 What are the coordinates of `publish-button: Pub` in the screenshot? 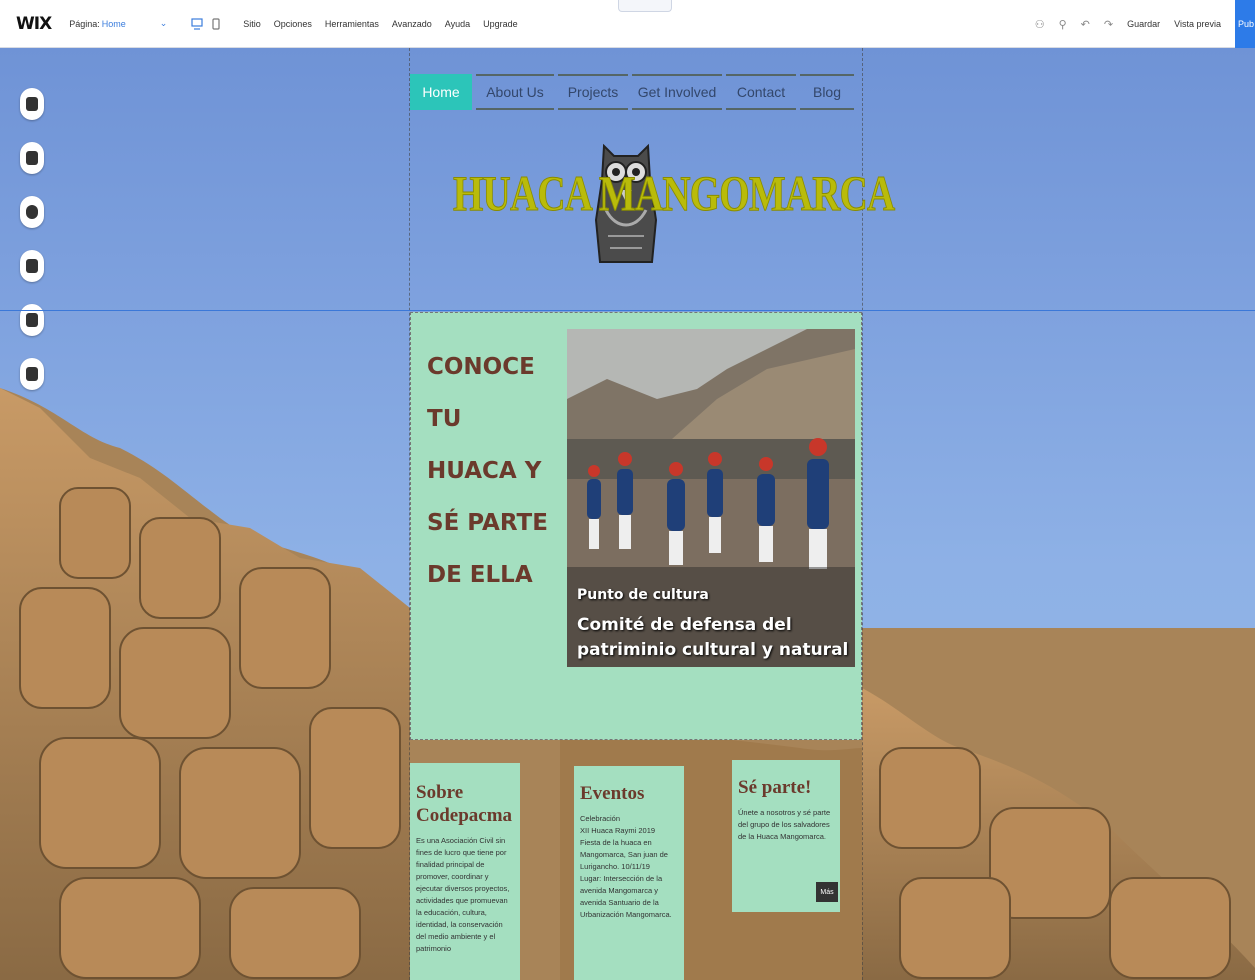 It's located at (1245, 24).